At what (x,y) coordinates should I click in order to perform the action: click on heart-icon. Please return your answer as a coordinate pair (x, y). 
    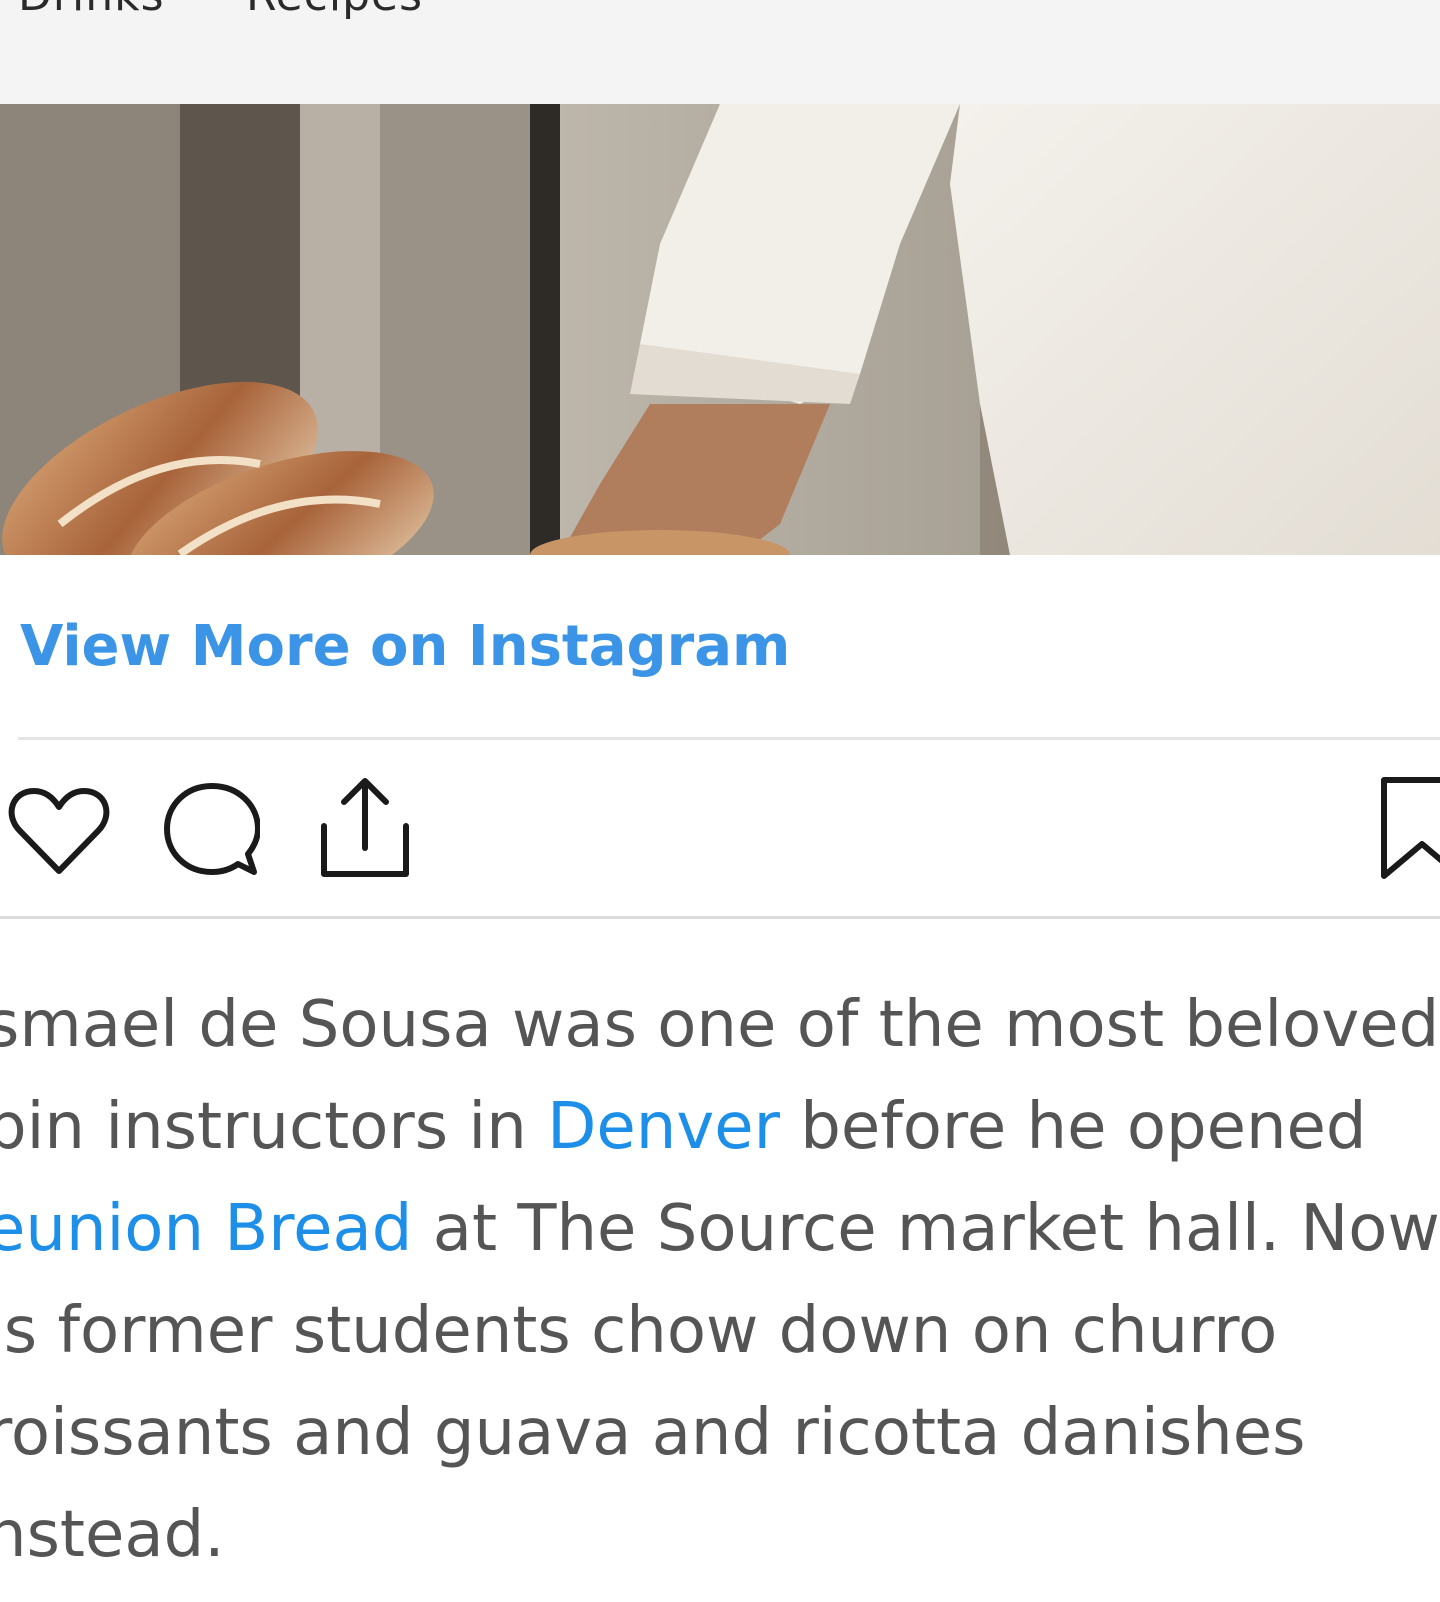
    Looking at the image, I should click on (59, 831).